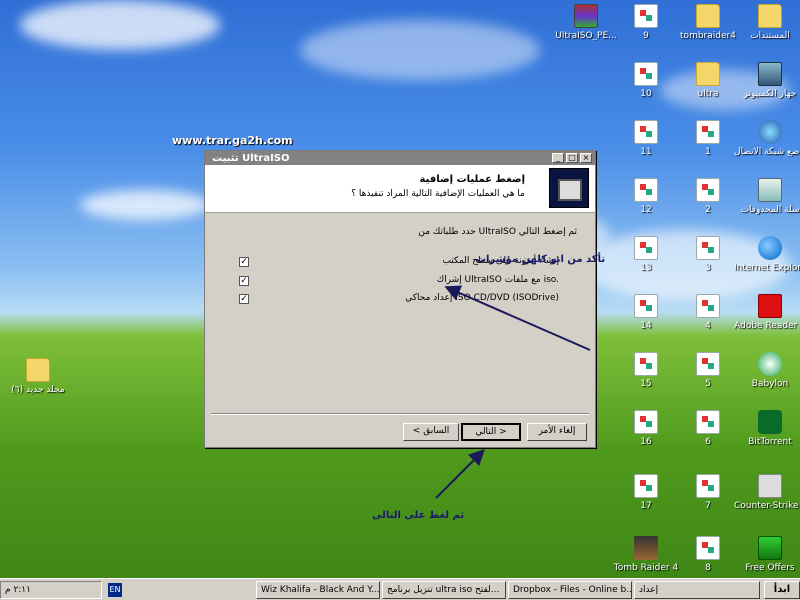  I want to click on language-indicator: EN, so click(115, 590).